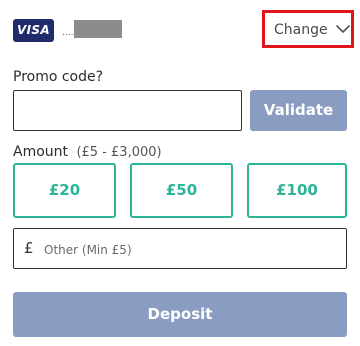  What do you see at coordinates (301, 30) in the screenshot?
I see `change-label: Change` at bounding box center [301, 30].